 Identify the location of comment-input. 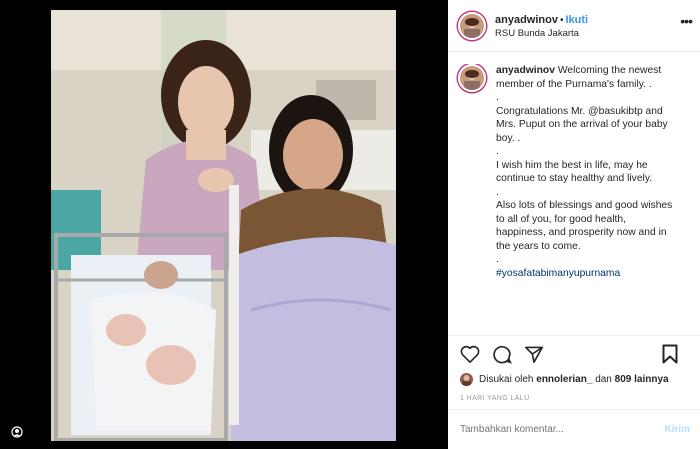
(562, 429).